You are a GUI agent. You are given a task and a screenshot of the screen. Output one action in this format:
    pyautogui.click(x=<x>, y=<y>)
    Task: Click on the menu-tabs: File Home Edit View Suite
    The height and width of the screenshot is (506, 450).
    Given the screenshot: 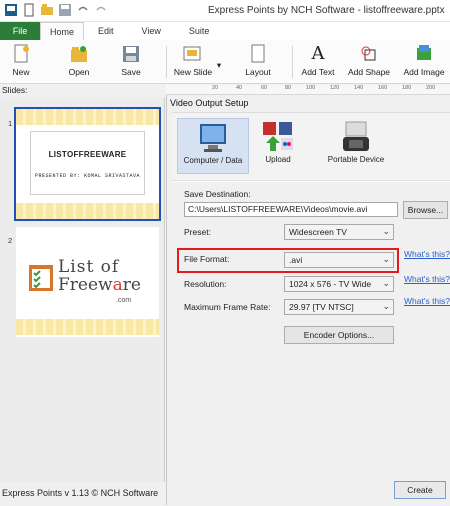 What is the action you would take?
    pyautogui.click(x=225, y=31)
    